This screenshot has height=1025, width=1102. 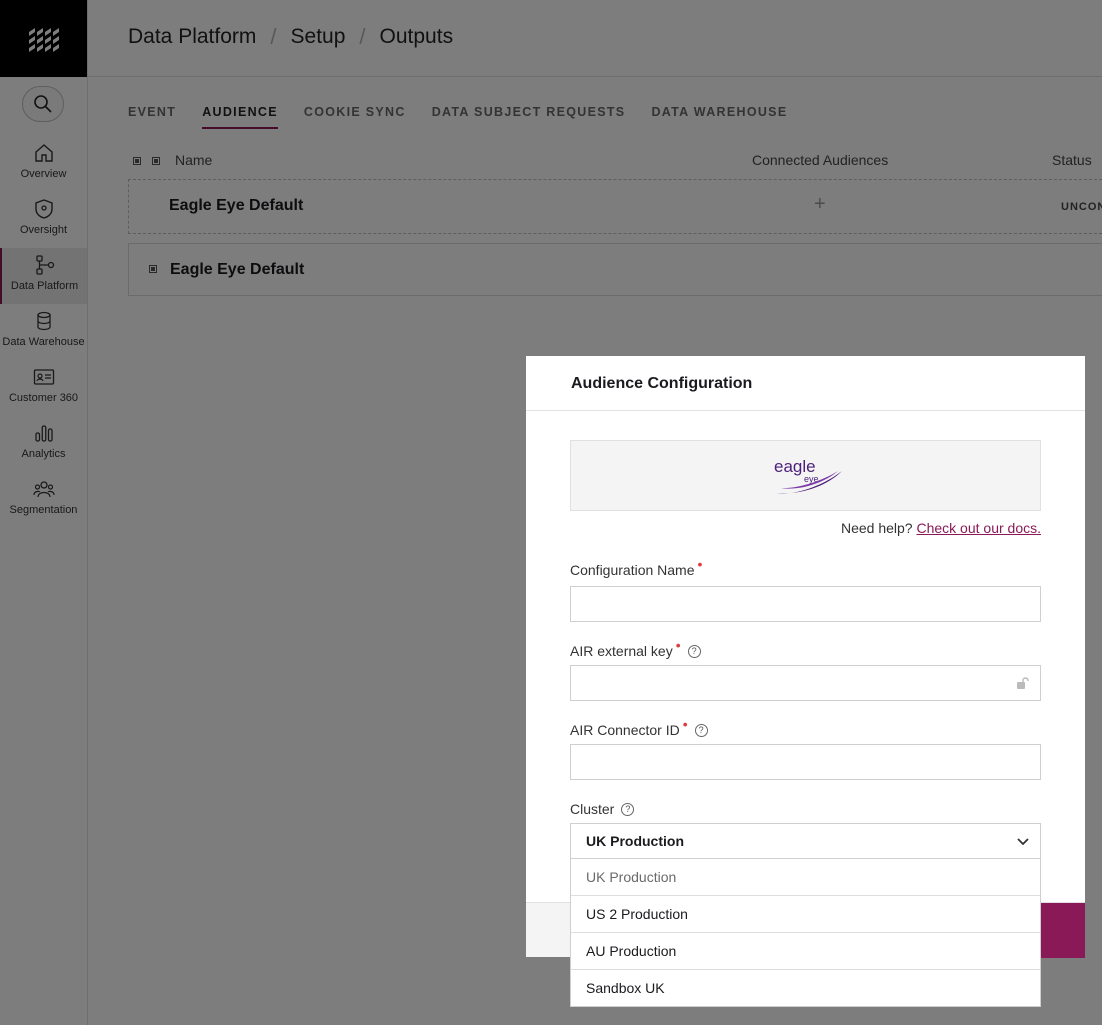 What do you see at coordinates (632, 570) in the screenshot?
I see `field-label-text: Configuration Name` at bounding box center [632, 570].